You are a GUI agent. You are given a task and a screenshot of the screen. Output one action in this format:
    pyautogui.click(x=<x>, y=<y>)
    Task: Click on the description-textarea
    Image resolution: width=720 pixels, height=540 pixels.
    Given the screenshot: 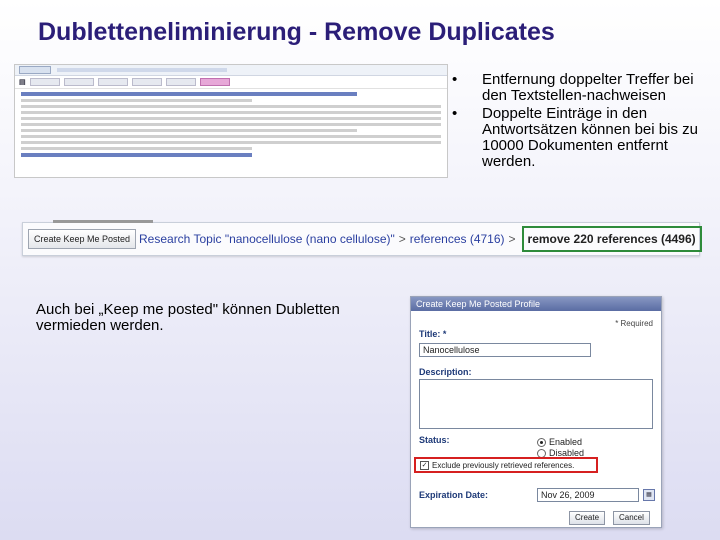 What is the action you would take?
    pyautogui.click(x=536, y=404)
    